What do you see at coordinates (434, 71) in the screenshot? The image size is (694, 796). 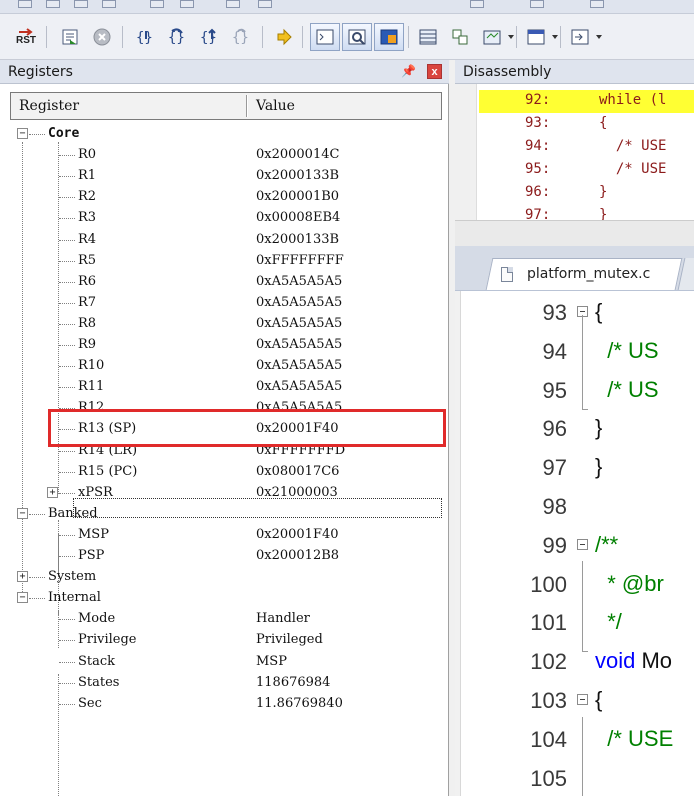 I see `close-icon: x` at bounding box center [434, 71].